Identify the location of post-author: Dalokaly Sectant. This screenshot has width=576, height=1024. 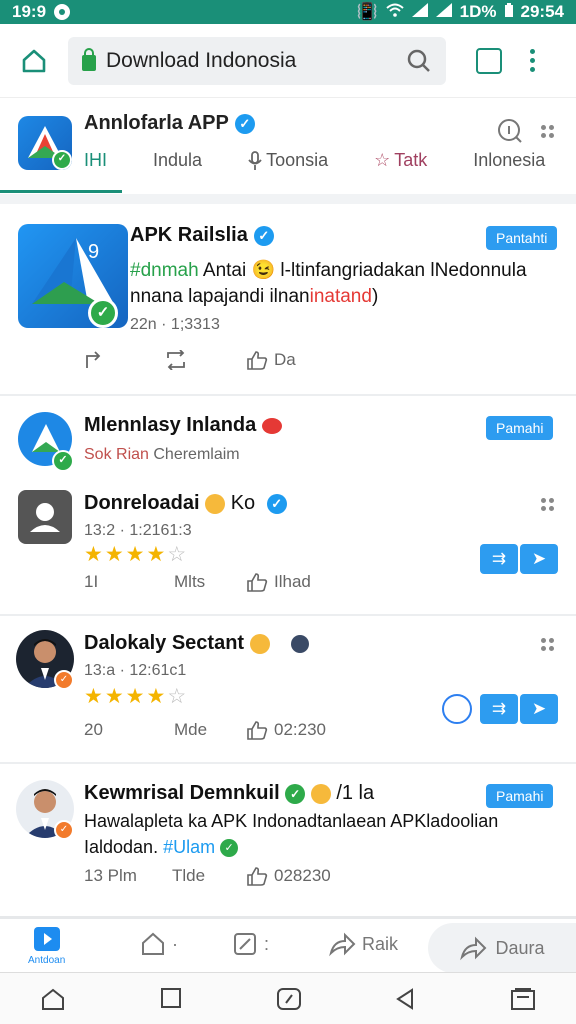
(197, 643).